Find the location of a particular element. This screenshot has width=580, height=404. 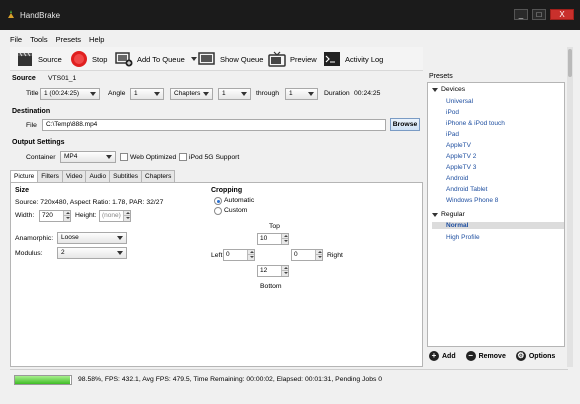

web-optimized-checkbox is located at coordinates (124, 157).